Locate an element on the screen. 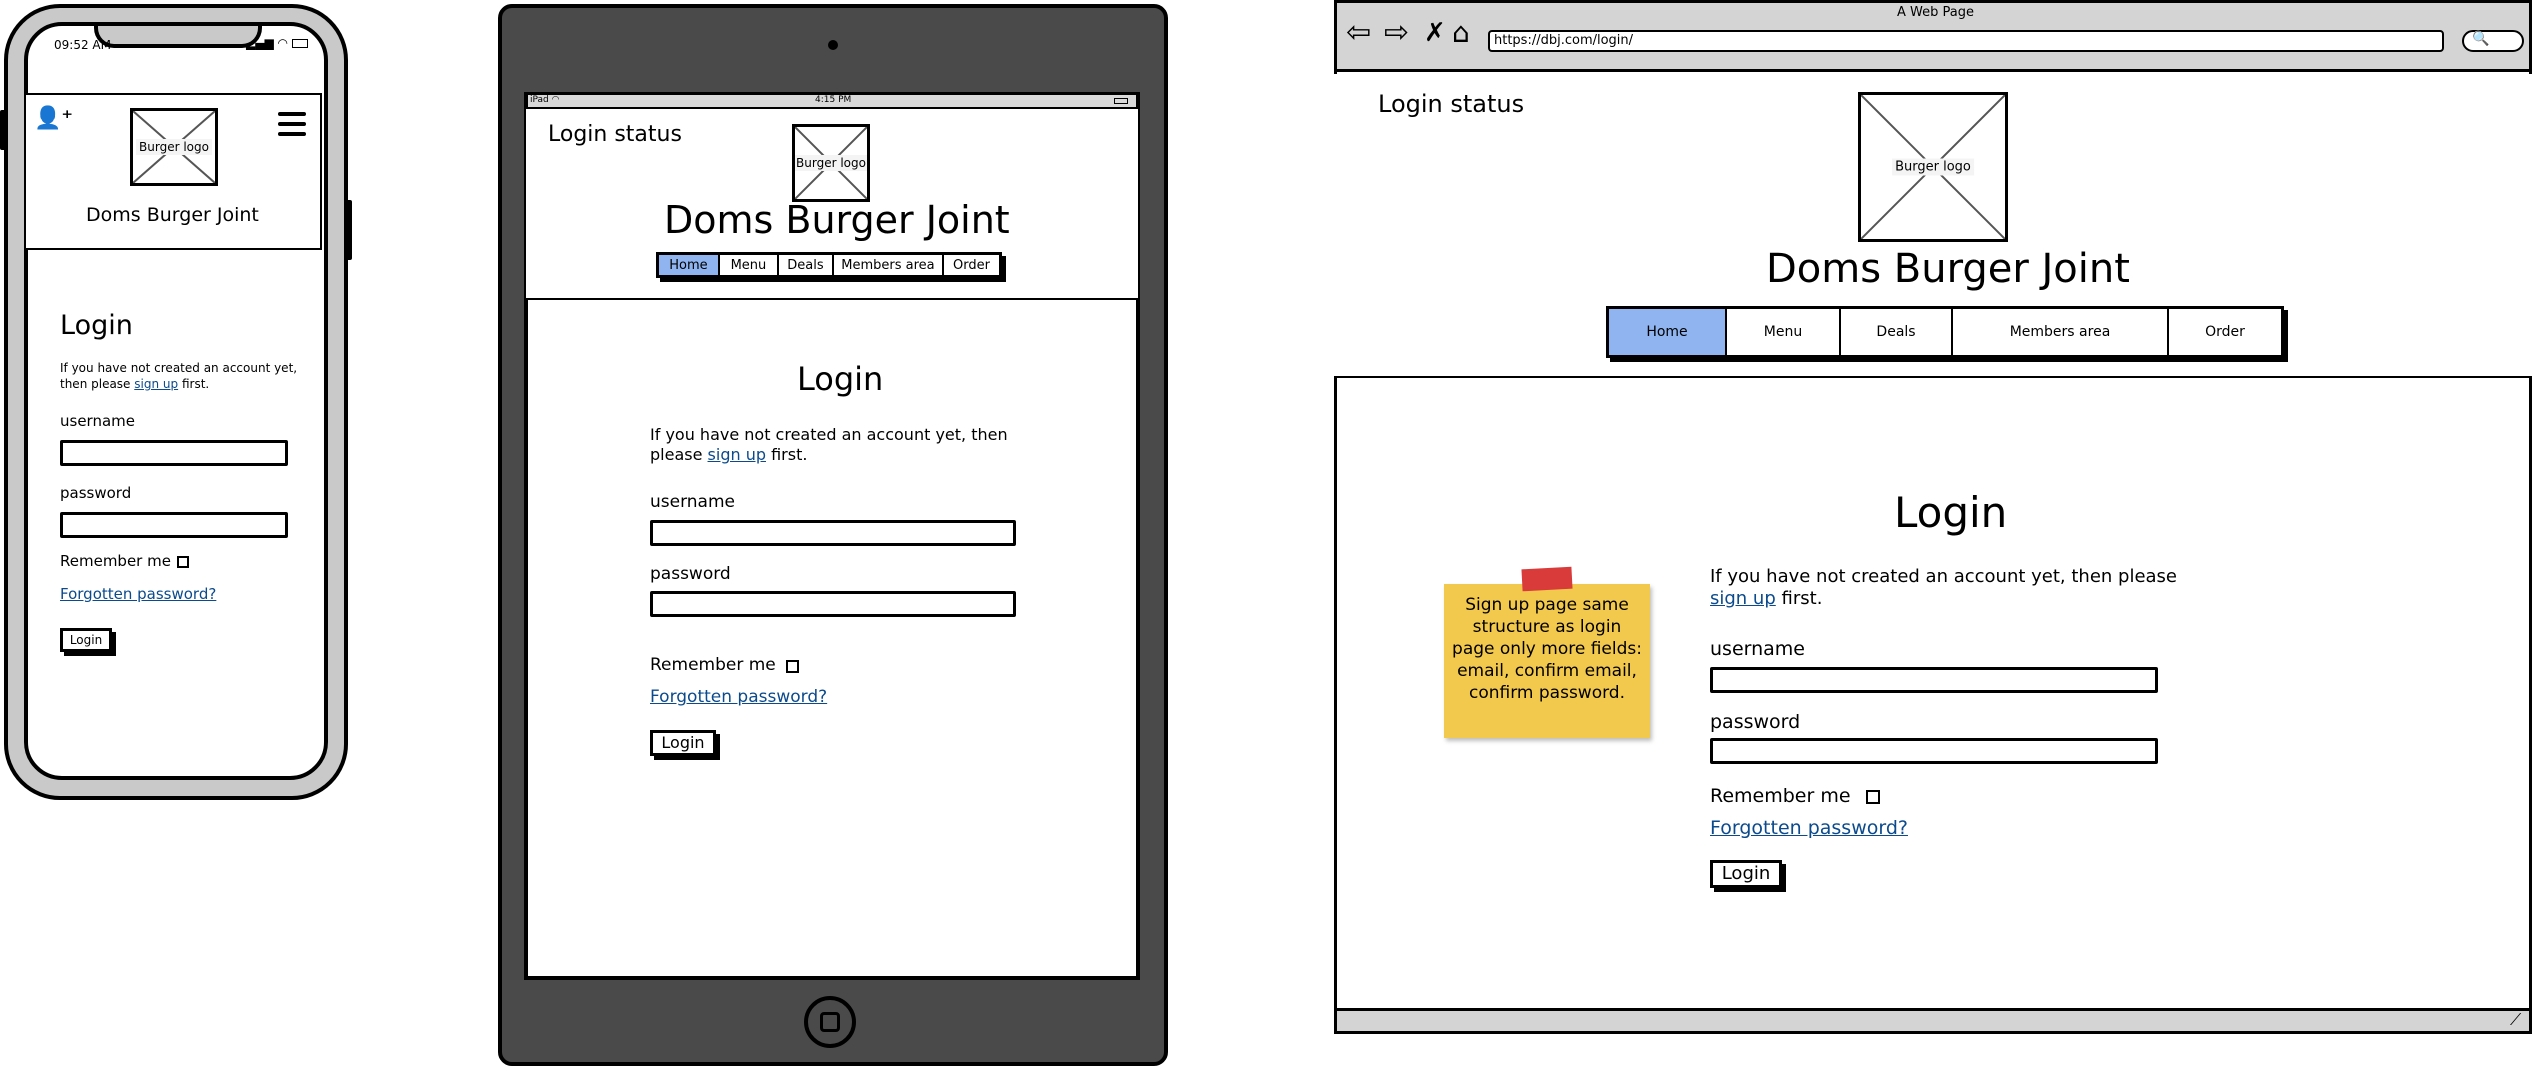  browser-password-label: password is located at coordinates (1755, 722).